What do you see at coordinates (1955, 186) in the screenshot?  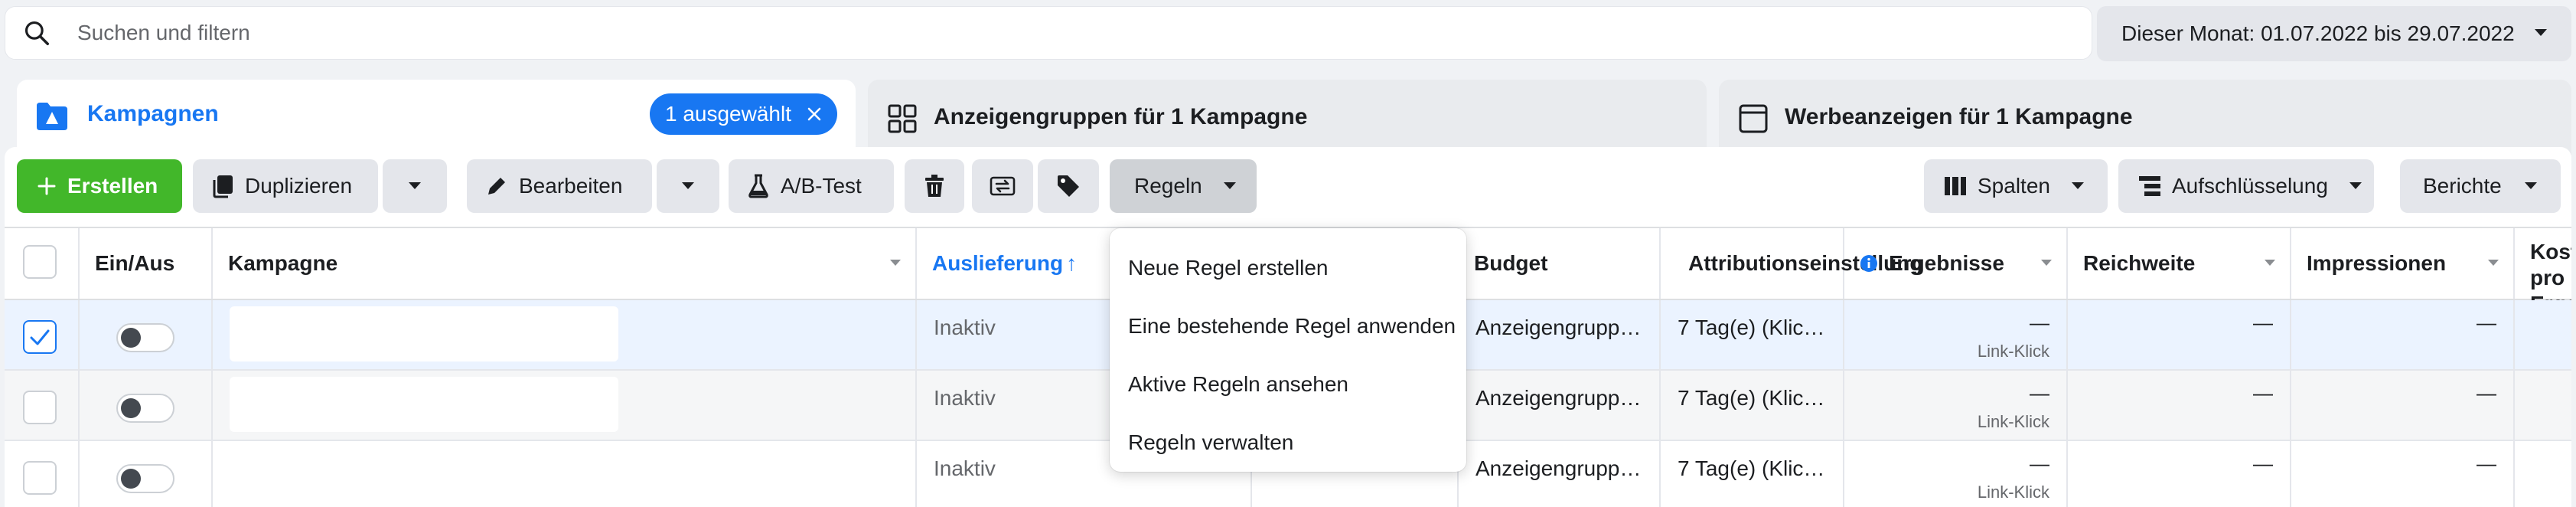 I see `columns-icon` at bounding box center [1955, 186].